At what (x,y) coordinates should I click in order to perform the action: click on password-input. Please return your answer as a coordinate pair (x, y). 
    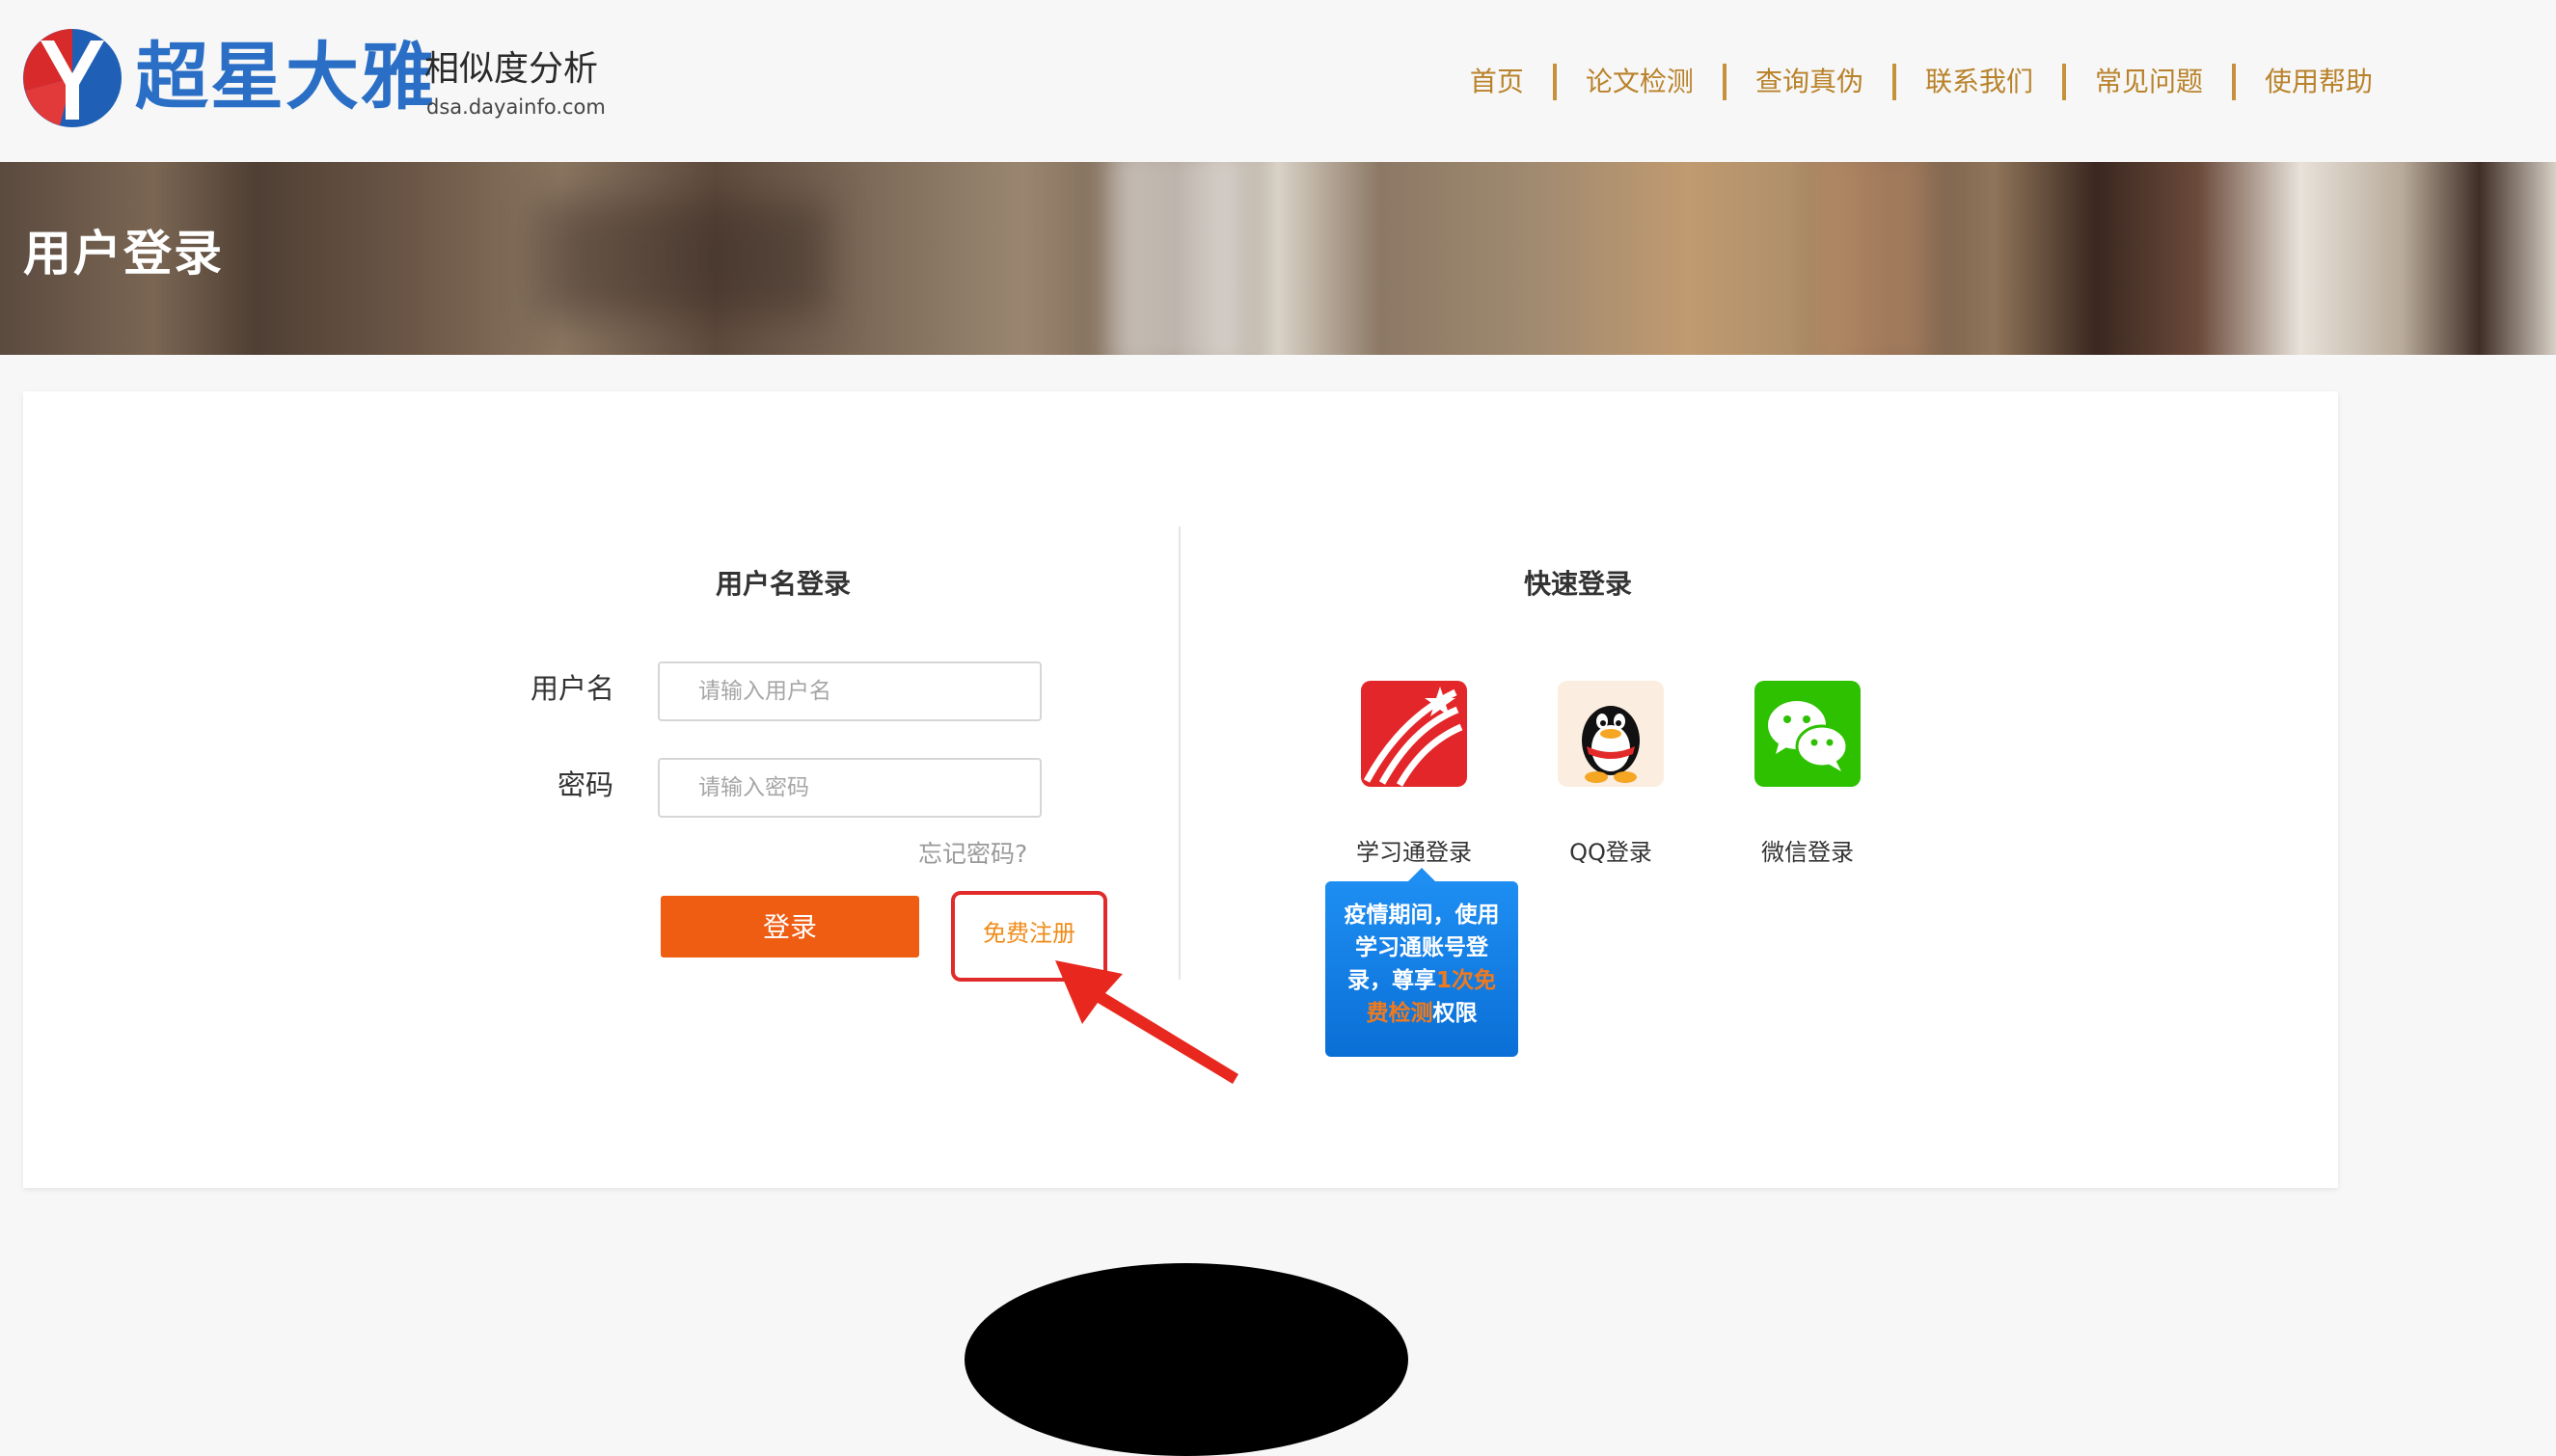
    Looking at the image, I should click on (850, 788).